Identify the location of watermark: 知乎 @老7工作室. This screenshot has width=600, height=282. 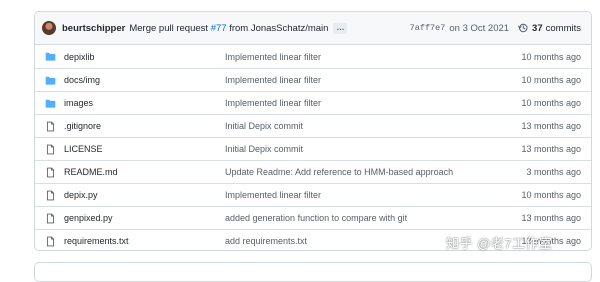
(499, 243).